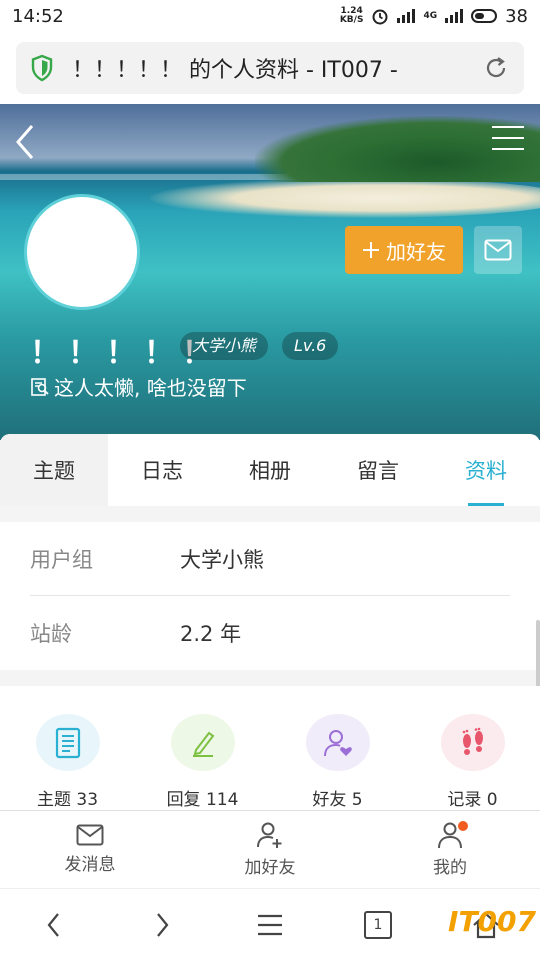 The height and width of the screenshot is (960, 540). I want to click on footprints-icon, so click(472, 741).